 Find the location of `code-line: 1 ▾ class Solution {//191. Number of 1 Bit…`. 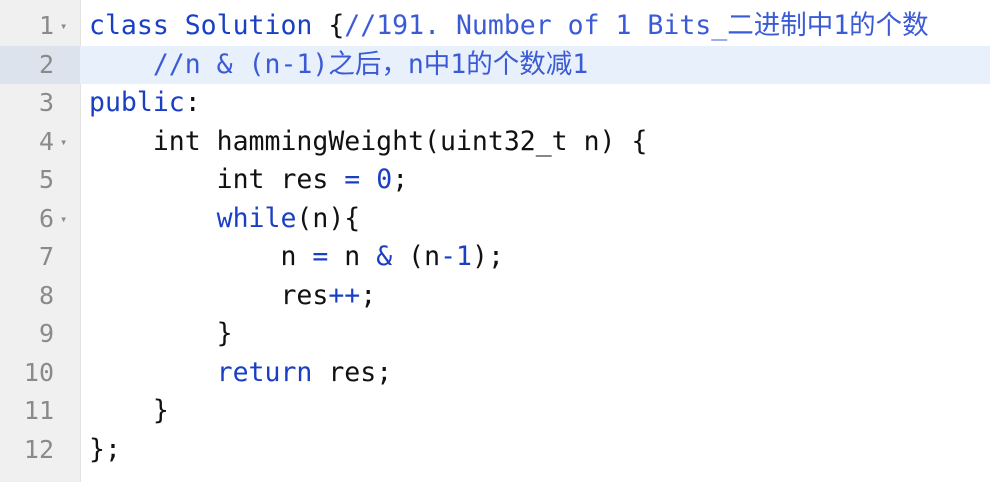

code-line: 1 ▾ class Solution {//191. Number of 1 Bit… is located at coordinates (495, 26).